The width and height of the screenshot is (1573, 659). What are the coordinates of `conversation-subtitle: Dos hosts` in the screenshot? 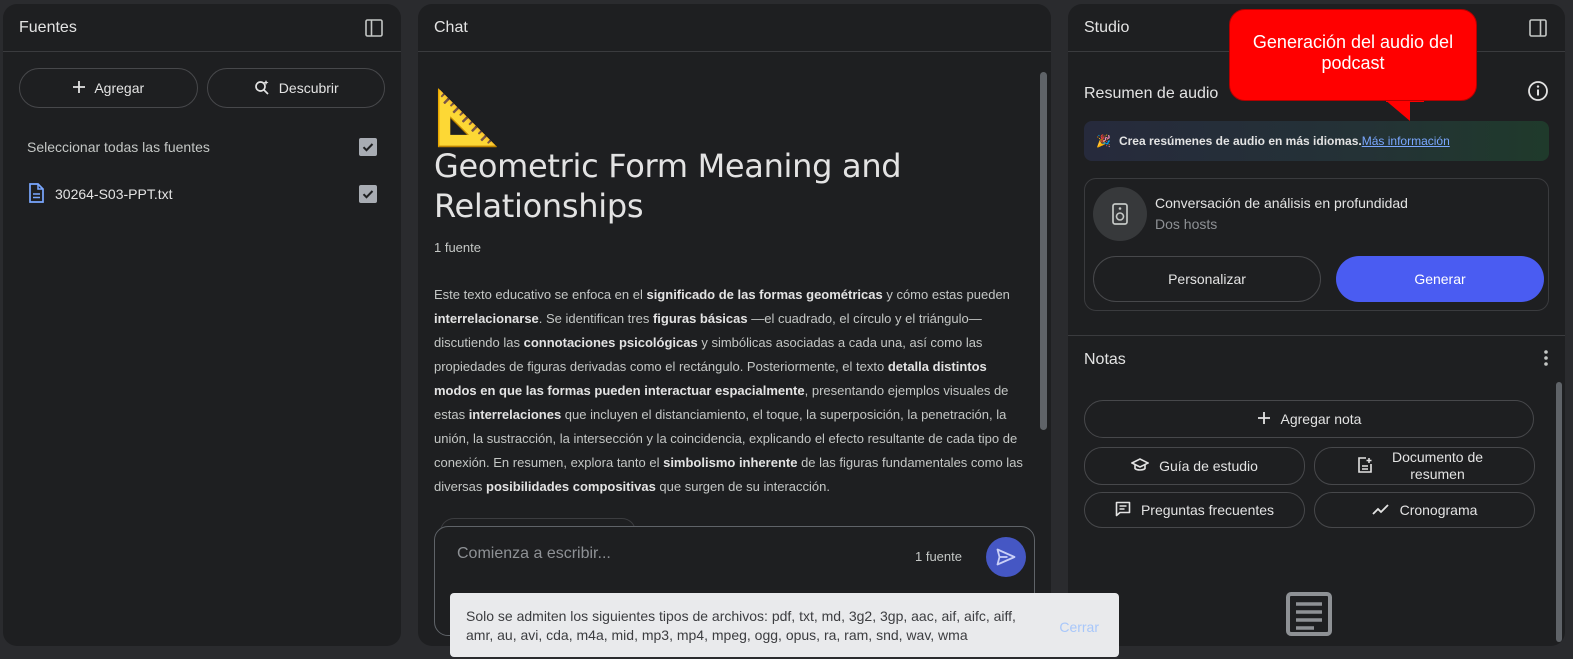 It's located at (1186, 224).